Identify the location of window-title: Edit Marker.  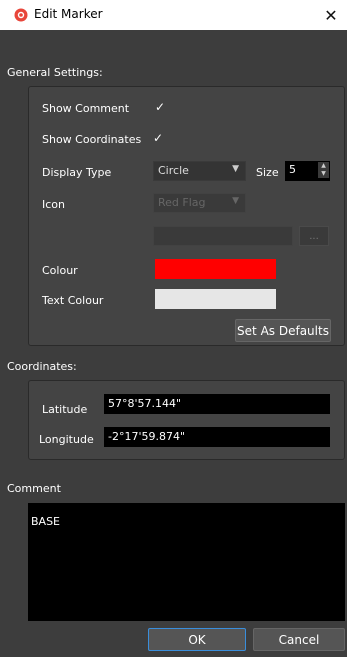
(68, 14).